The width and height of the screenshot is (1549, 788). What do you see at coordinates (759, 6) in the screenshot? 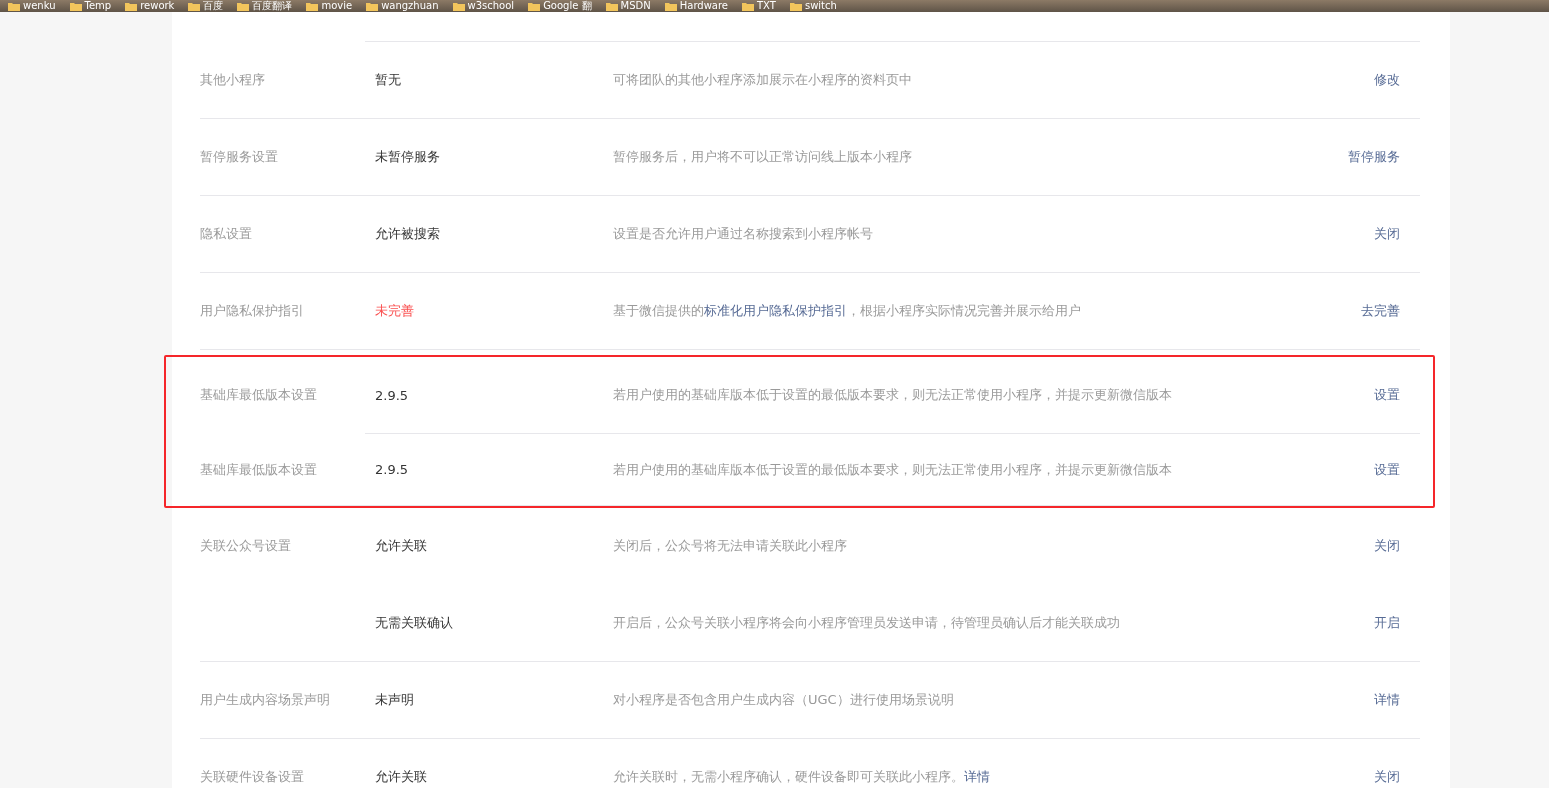
I see `bookmark-item: TXT` at bounding box center [759, 6].